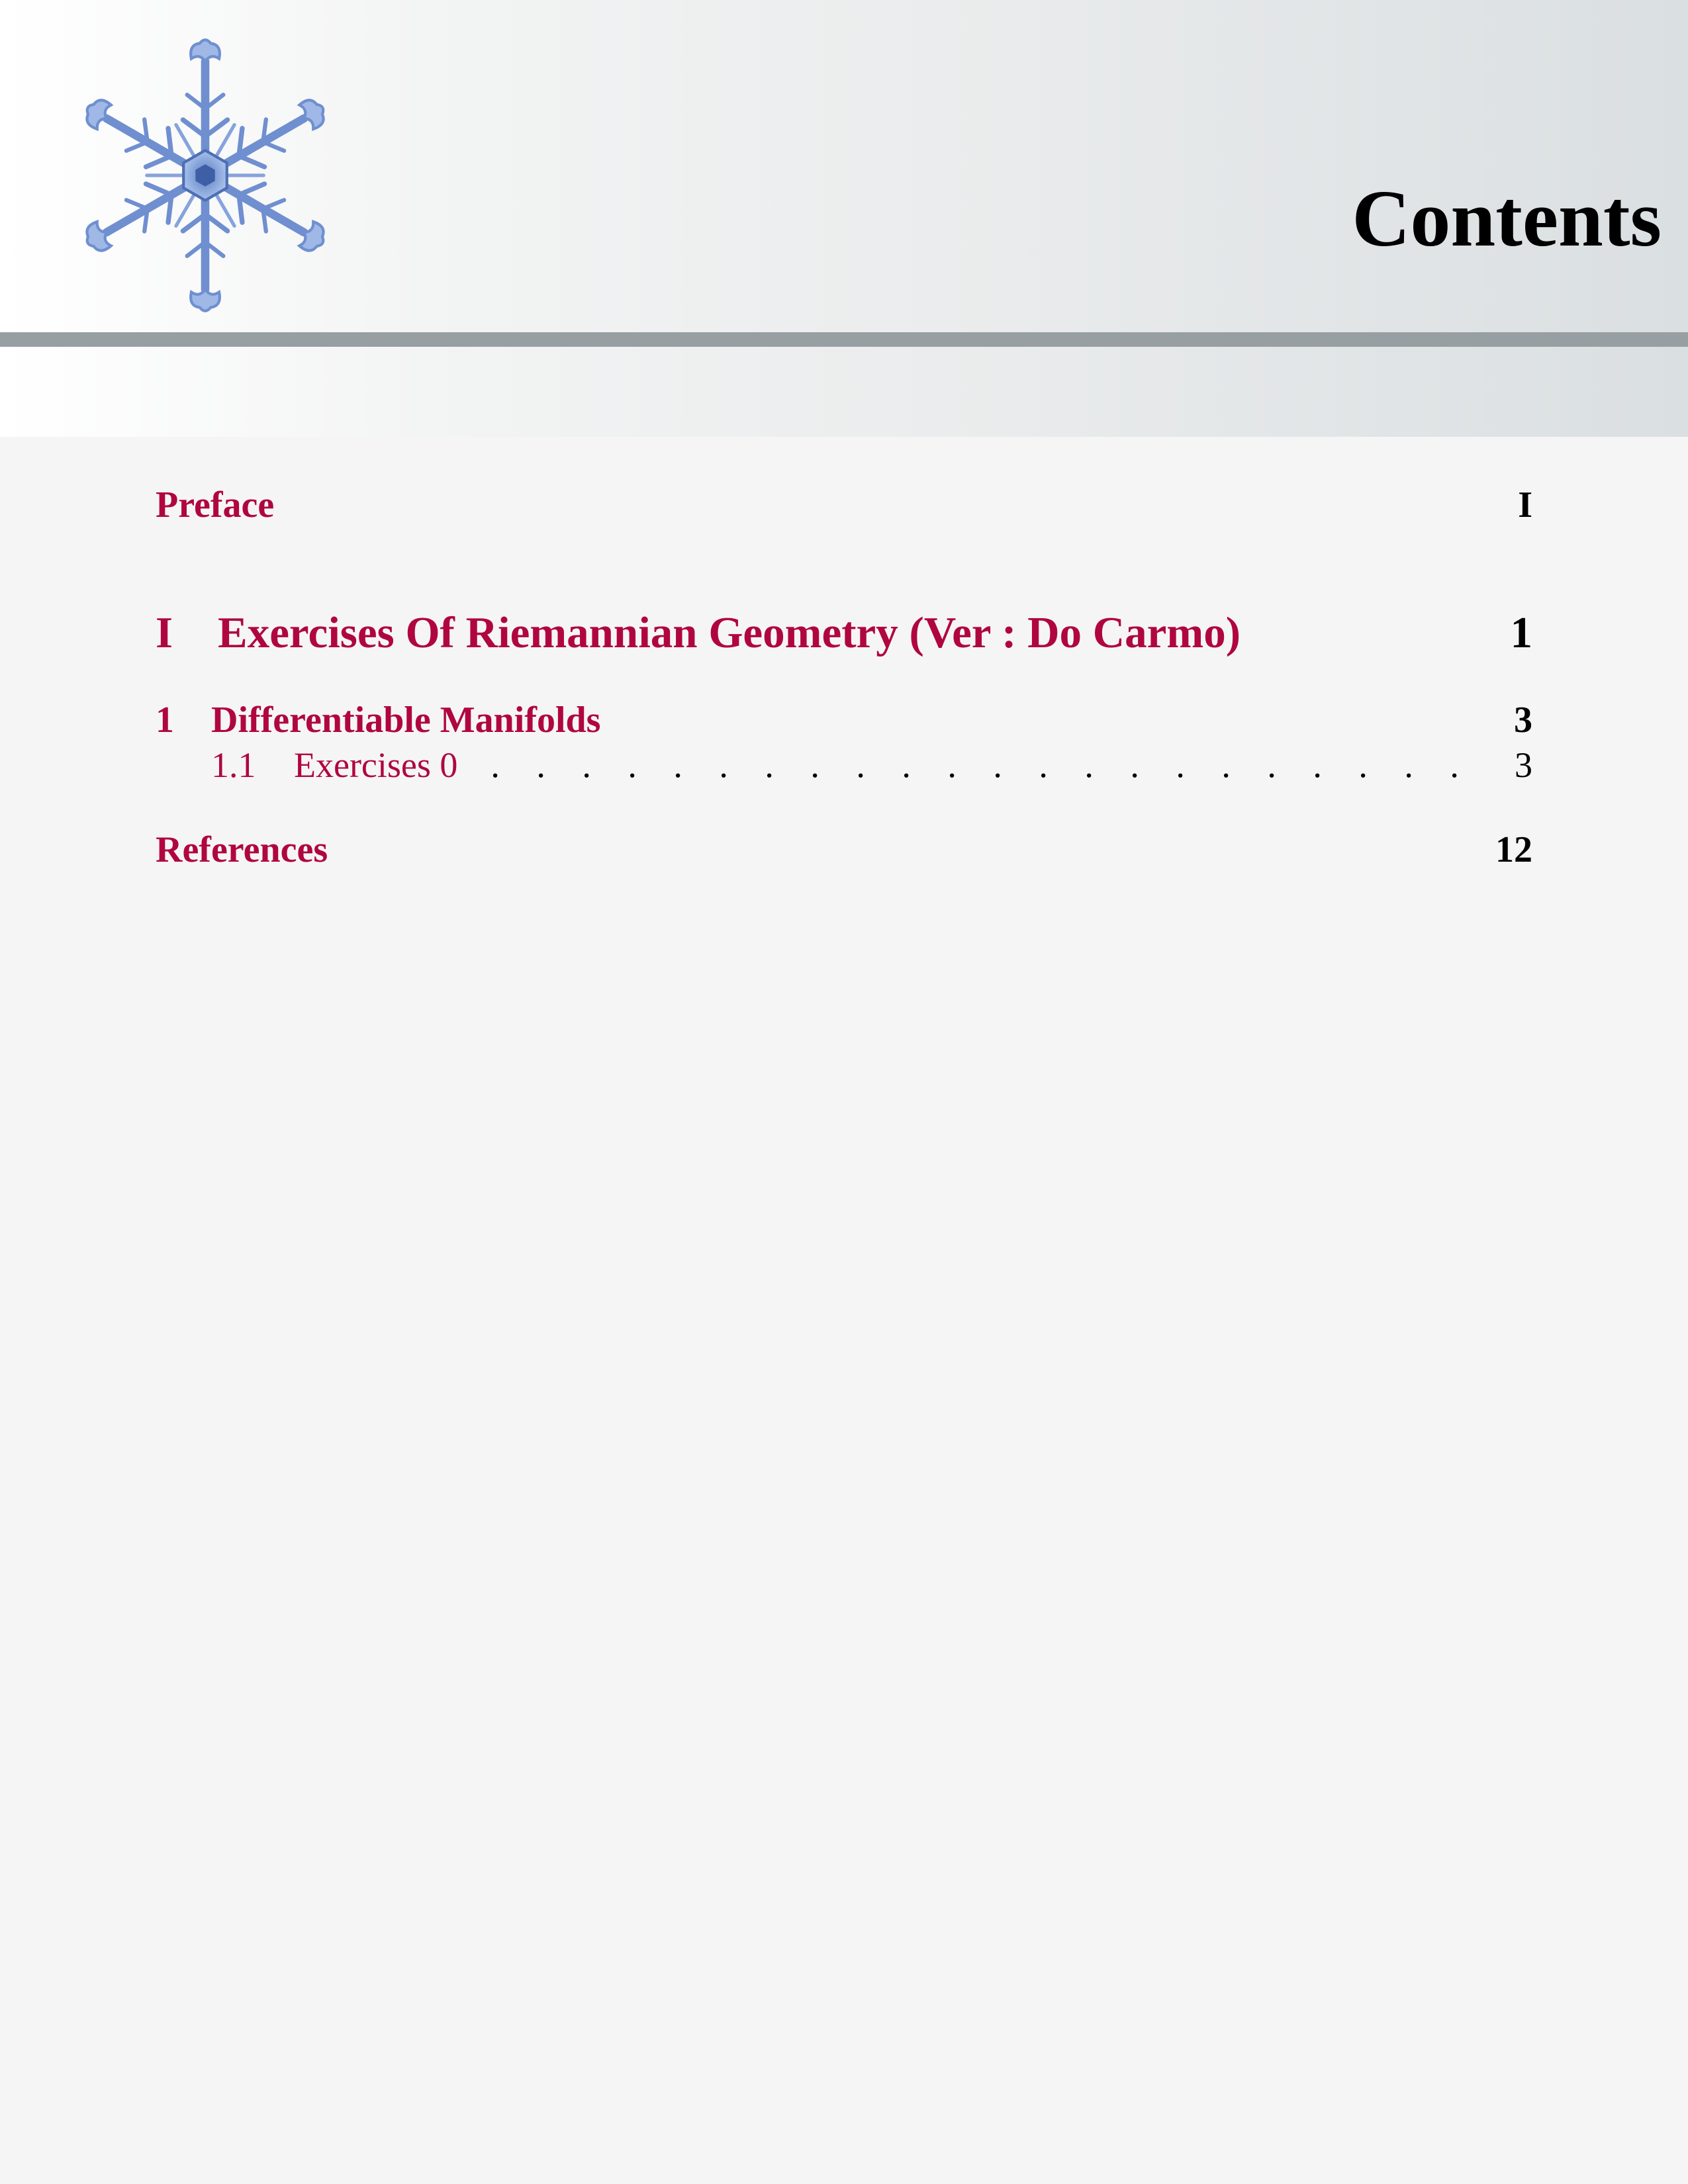  What do you see at coordinates (844, 850) in the screenshot?
I see `toc-entry-references: References 12` at bounding box center [844, 850].